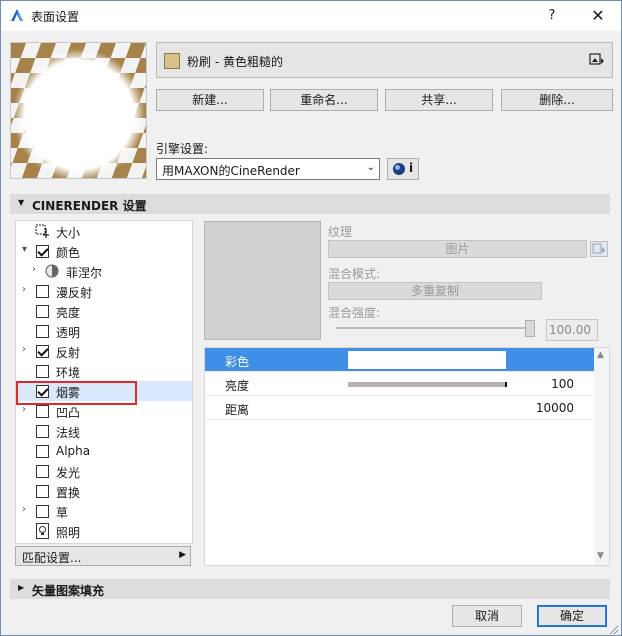 This screenshot has width=622, height=636. Describe the element at coordinates (104, 491) in the screenshot. I see `channel-item-displacement: 置换` at that location.